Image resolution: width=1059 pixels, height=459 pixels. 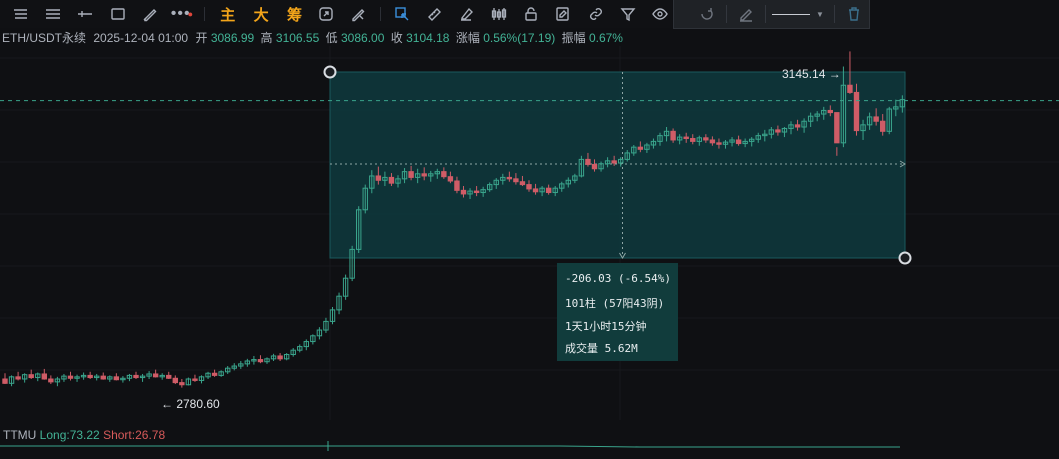 I want to click on measure-delta: -206.03 (-6.54%), so click(x=618, y=278).